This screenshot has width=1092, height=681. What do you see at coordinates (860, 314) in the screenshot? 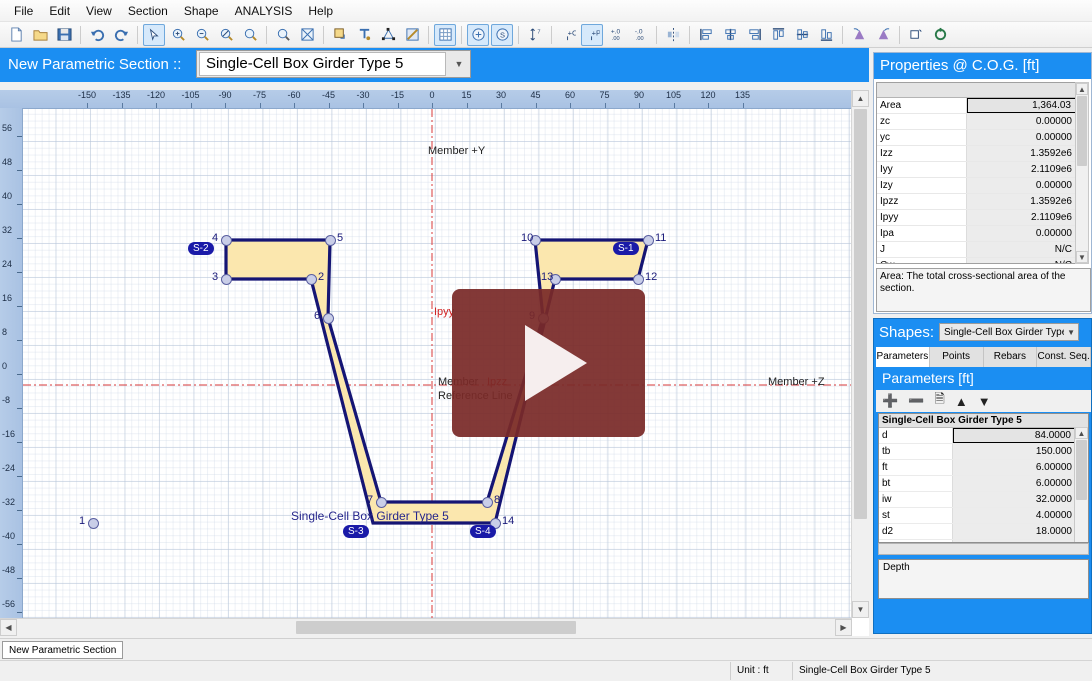
I see `vertical-scroll-thumb` at bounding box center [860, 314].